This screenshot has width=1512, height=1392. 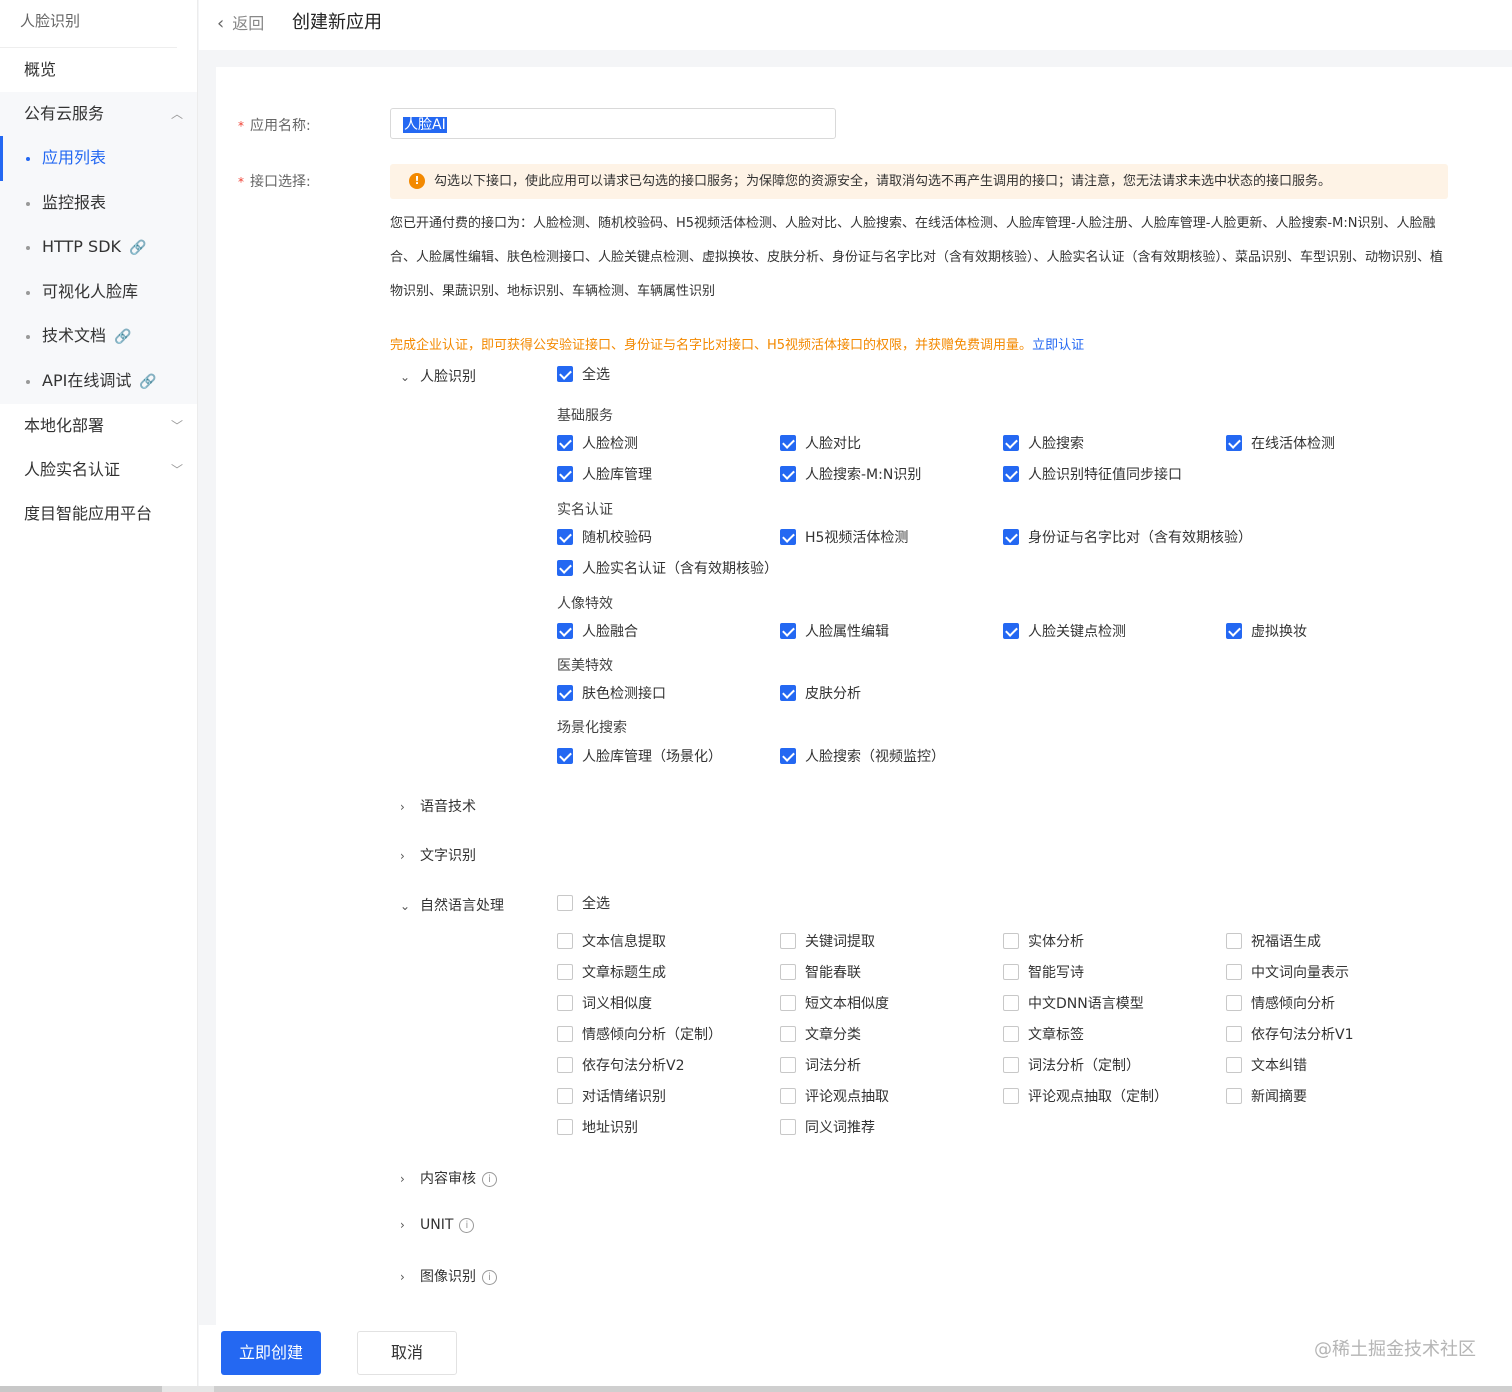 I want to click on checkbox-label: 文本信息提取, so click(x=624, y=942).